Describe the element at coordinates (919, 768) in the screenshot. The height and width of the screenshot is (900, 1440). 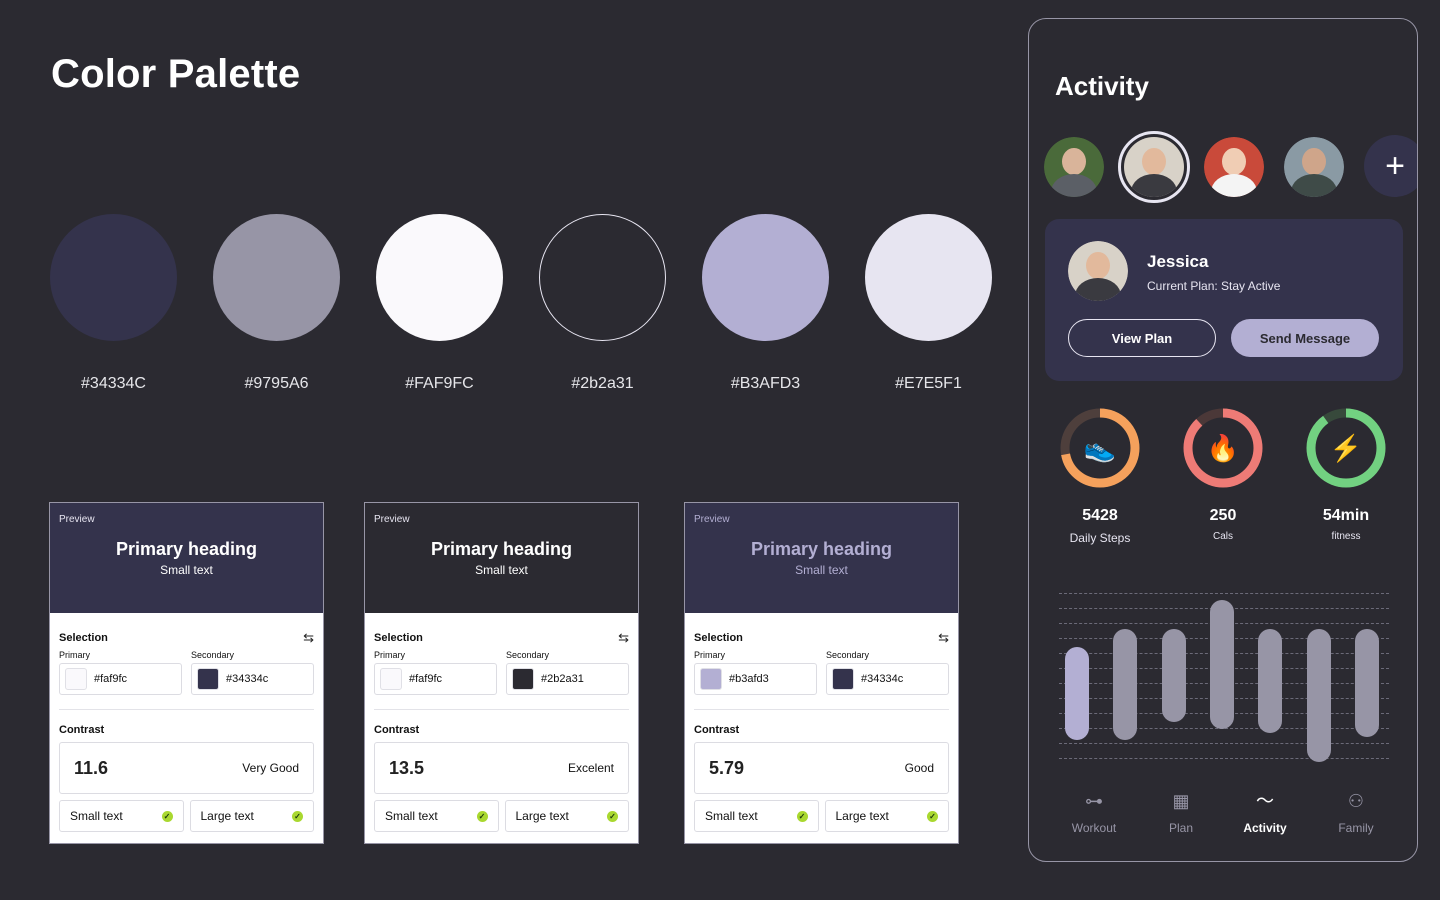
I see `contrast-rating: Good` at that location.